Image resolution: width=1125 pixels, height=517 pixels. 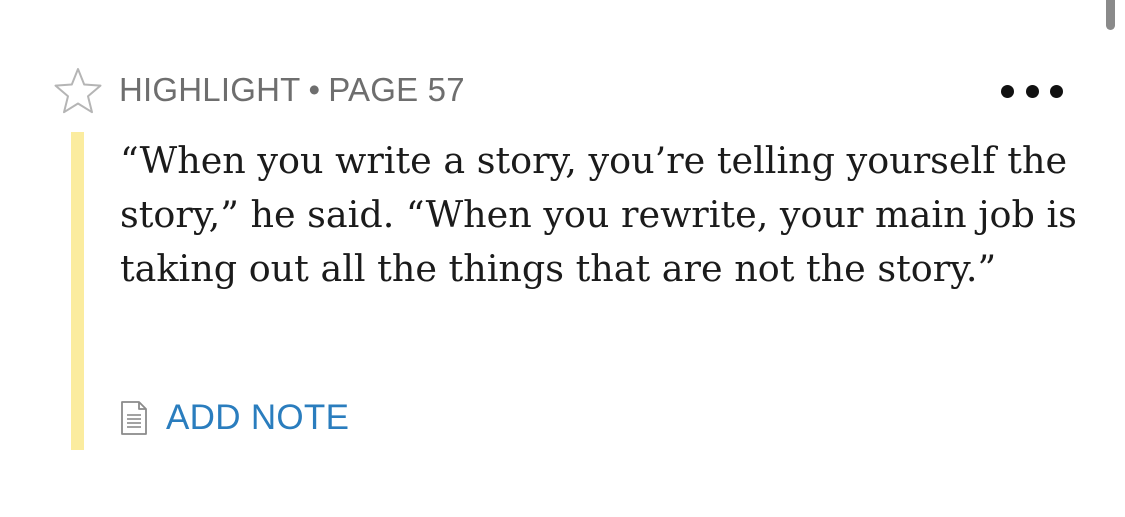 I want to click on highlight-meta: HIGHLIGHT • PAGE 57, so click(x=292, y=90).